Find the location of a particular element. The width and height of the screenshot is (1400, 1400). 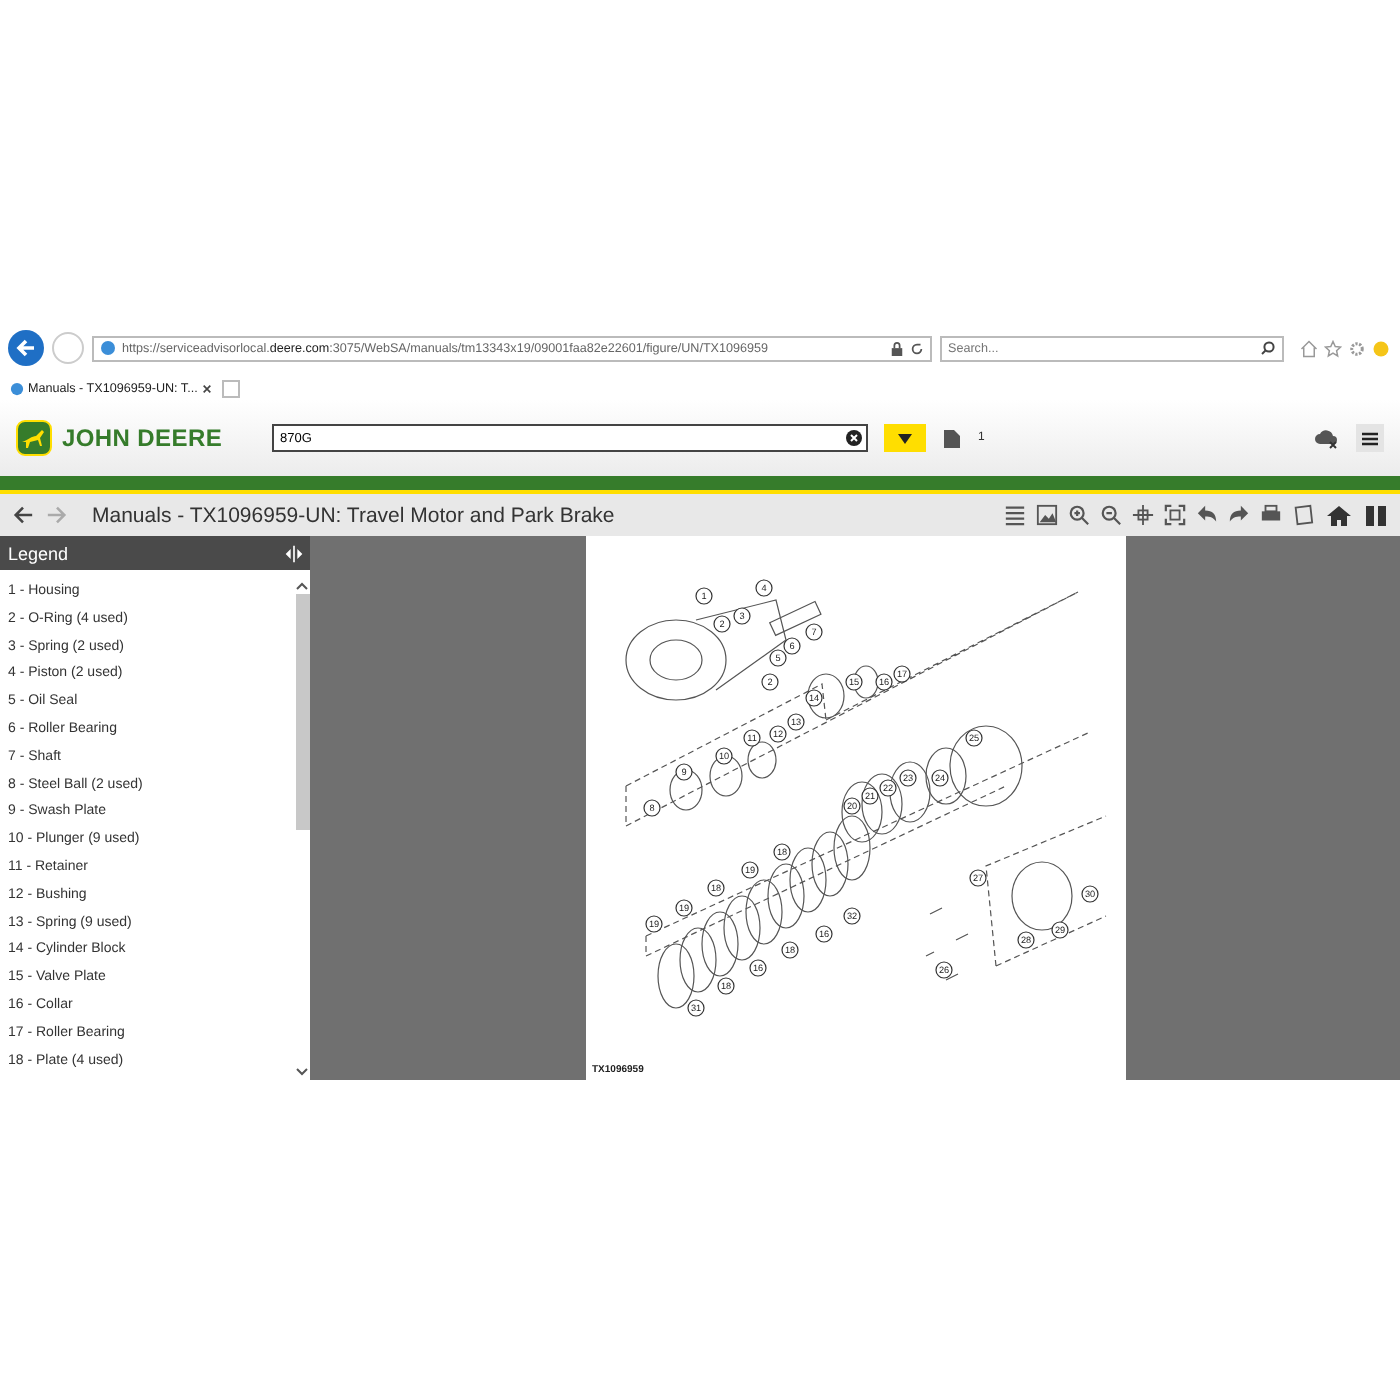

brand-name: JOHN DEERE is located at coordinates (142, 438).